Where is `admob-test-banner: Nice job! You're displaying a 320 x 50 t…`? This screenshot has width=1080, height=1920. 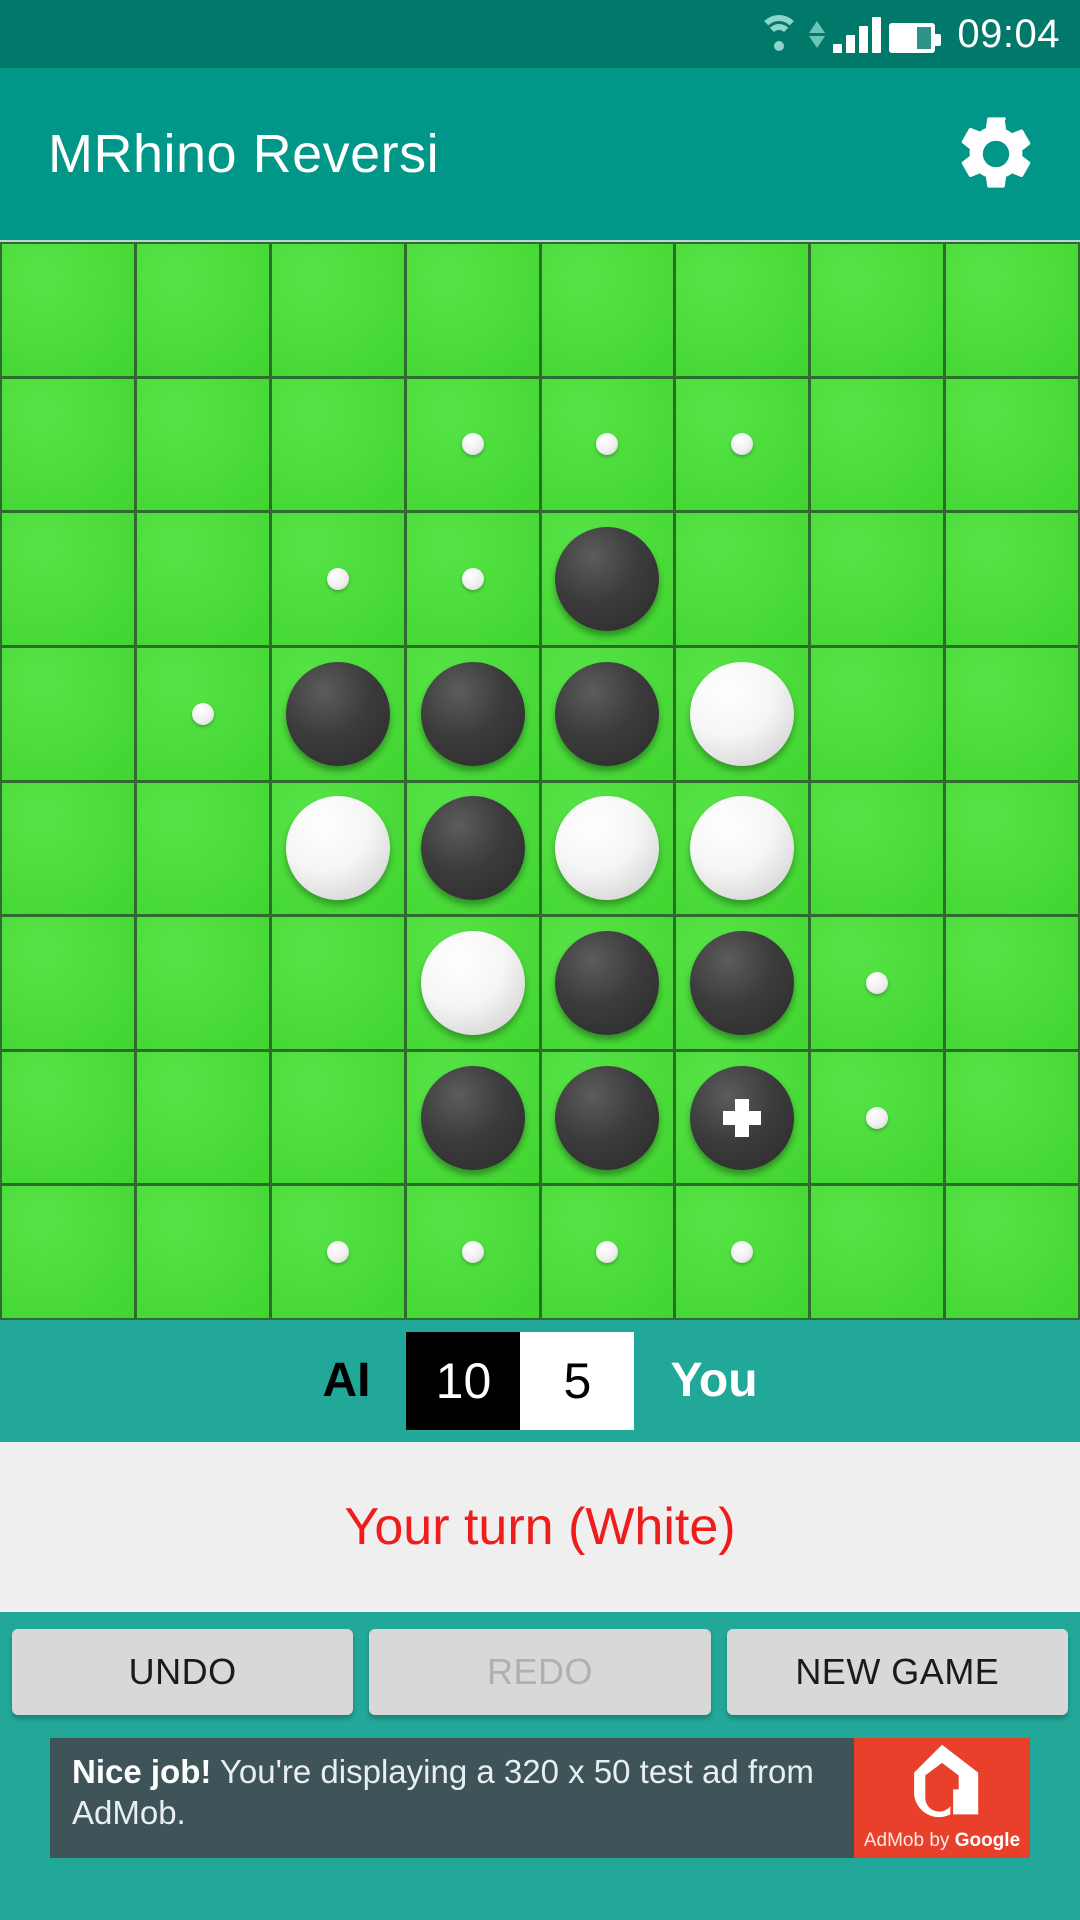
admob-test-banner: Nice job! You're displaying a 320 x 50 t… is located at coordinates (540, 1798).